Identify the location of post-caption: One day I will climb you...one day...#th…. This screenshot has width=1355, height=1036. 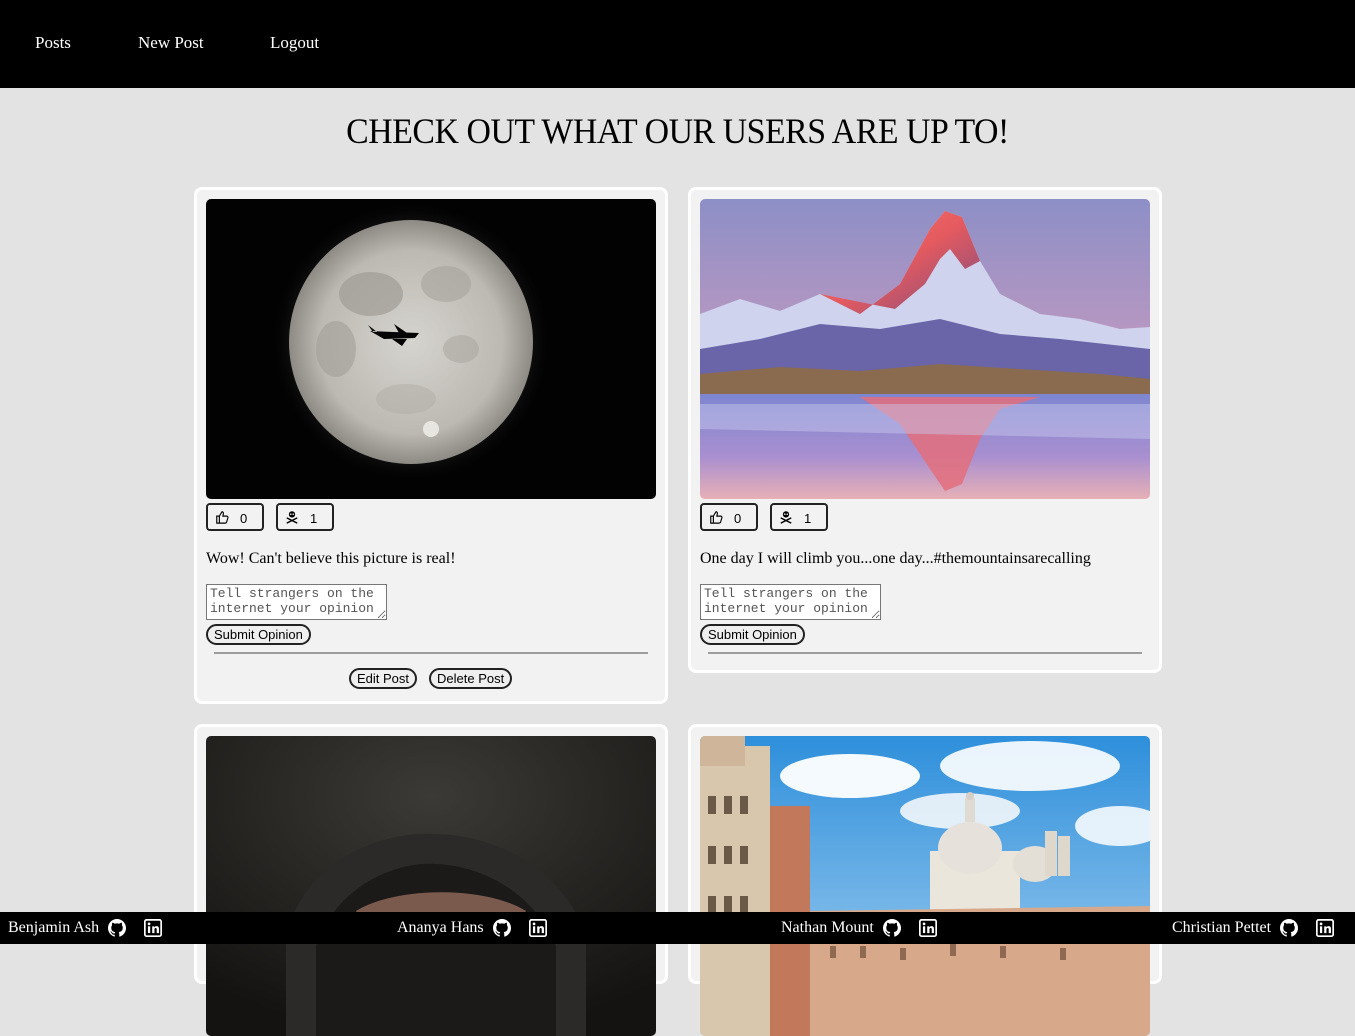
(895, 558).